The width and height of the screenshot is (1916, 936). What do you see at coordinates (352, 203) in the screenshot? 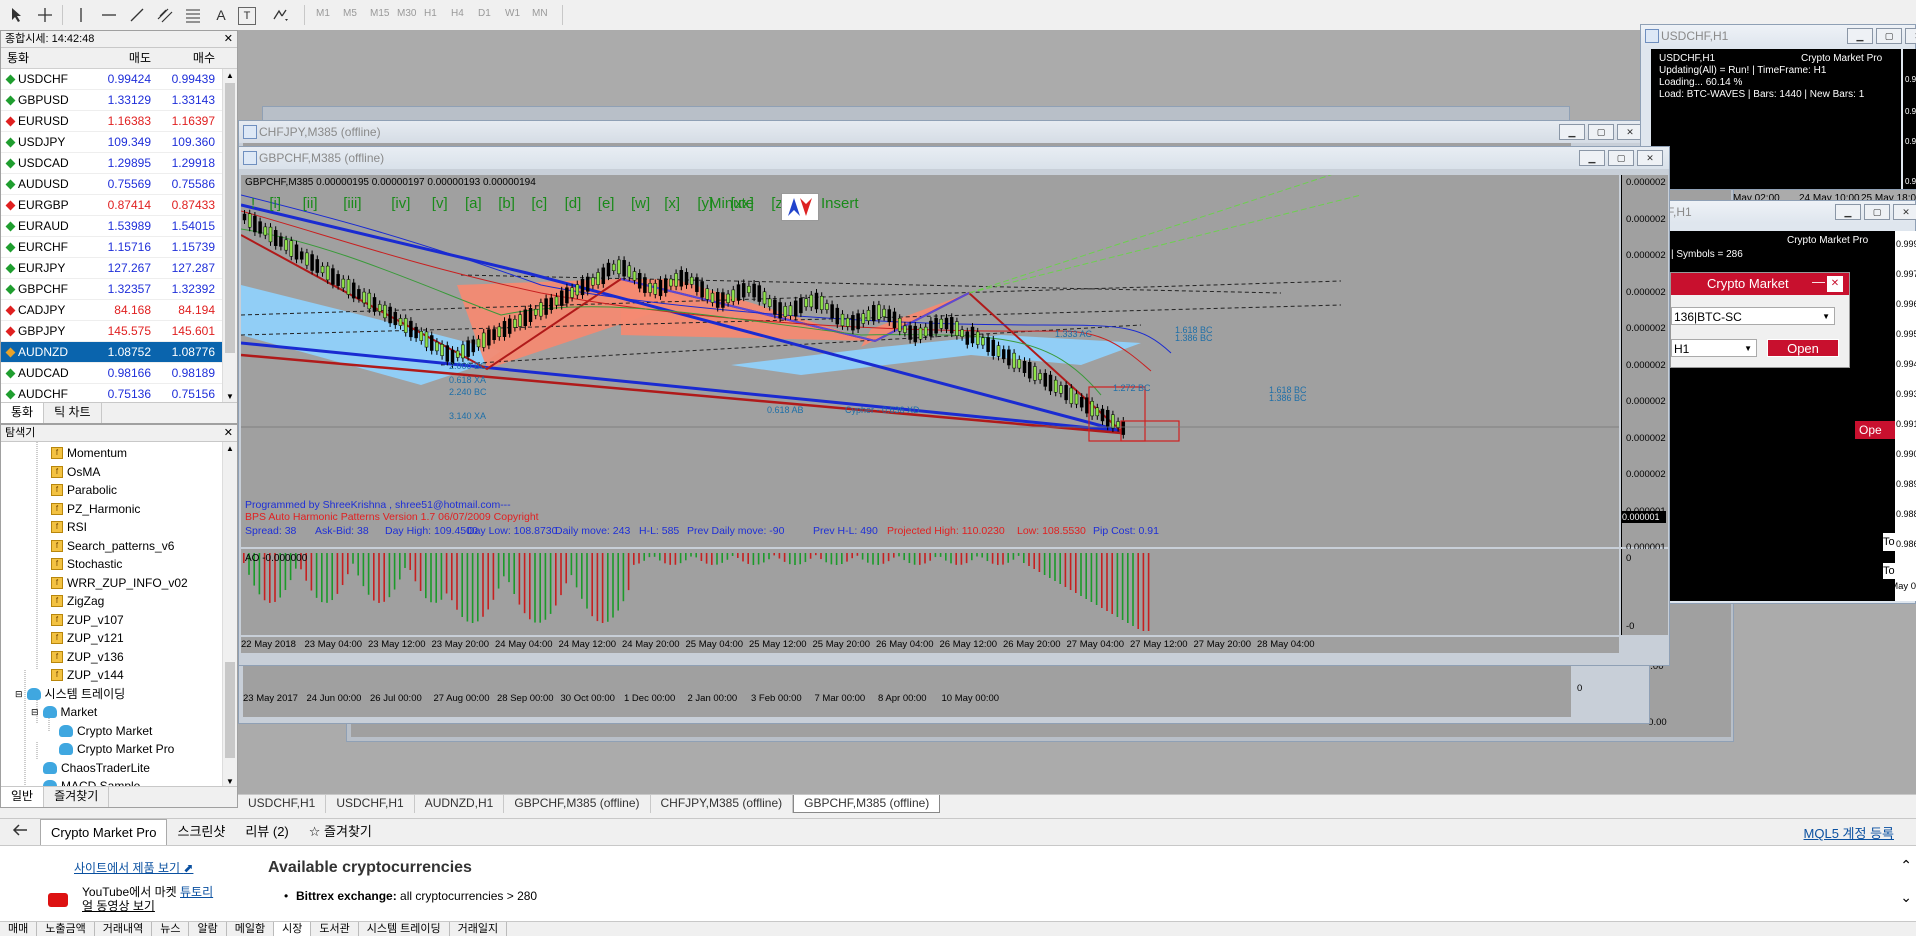
I see `wave-button: [iii]` at bounding box center [352, 203].